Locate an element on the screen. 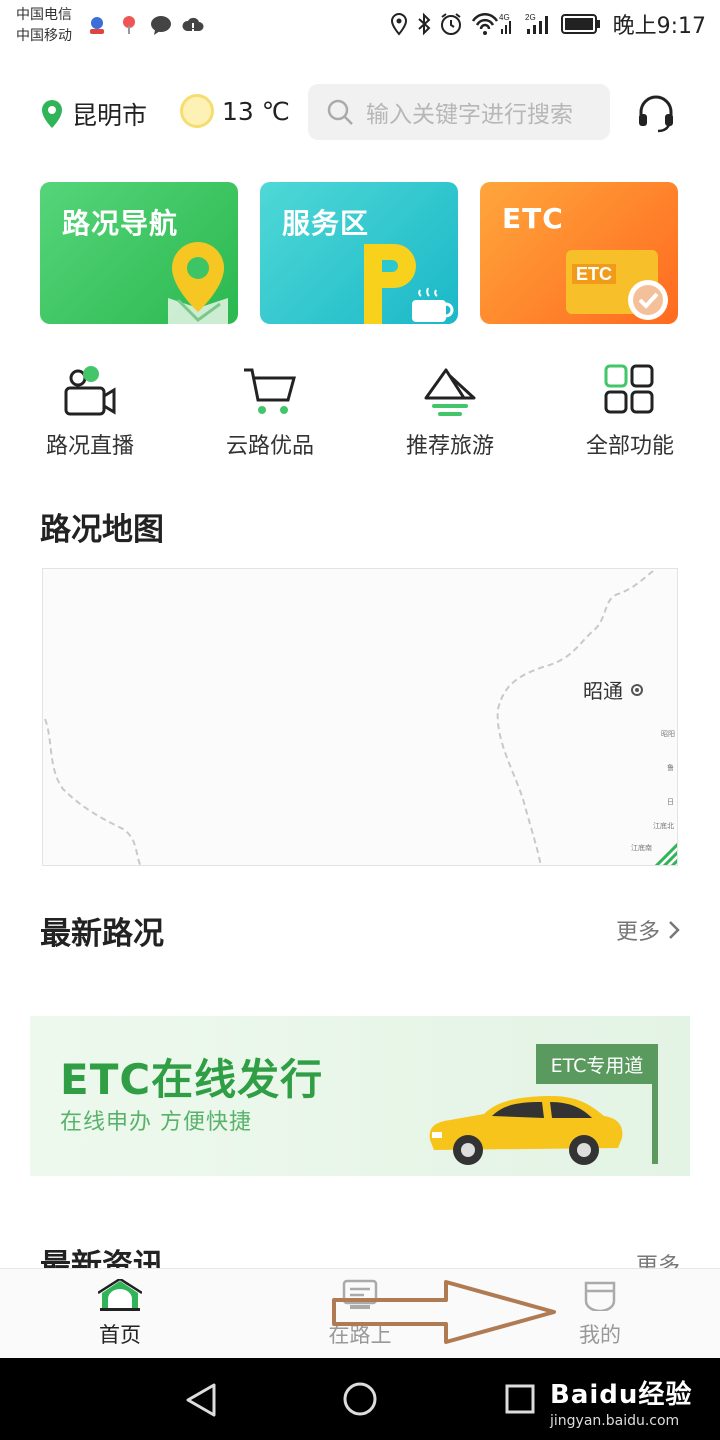 The height and width of the screenshot is (1440, 720). home-icon is located at coordinates (120, 1295).